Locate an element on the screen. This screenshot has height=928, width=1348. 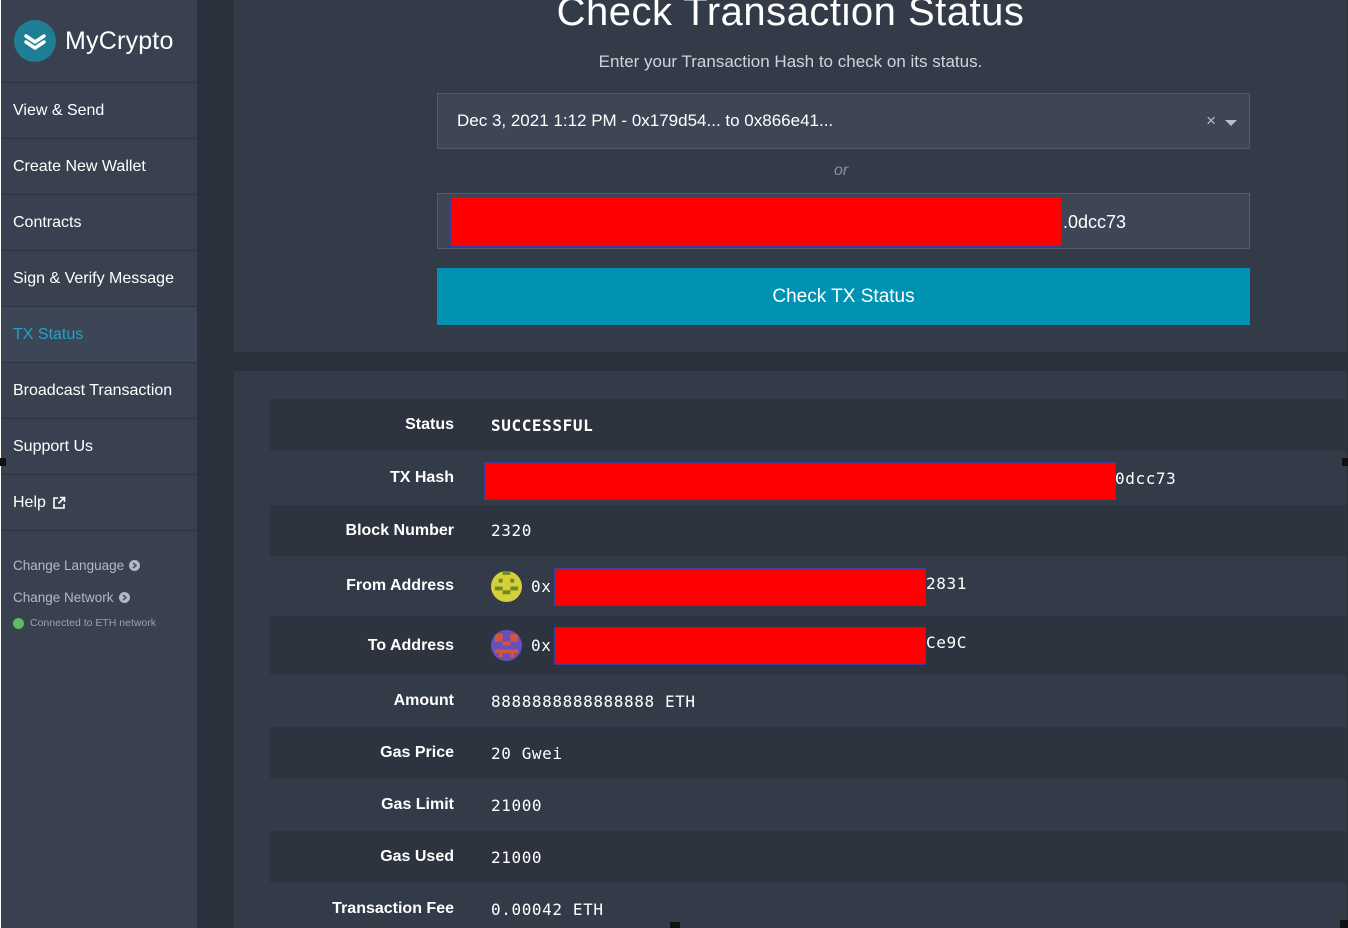
change-language-label: Change Language is located at coordinates (69, 565).